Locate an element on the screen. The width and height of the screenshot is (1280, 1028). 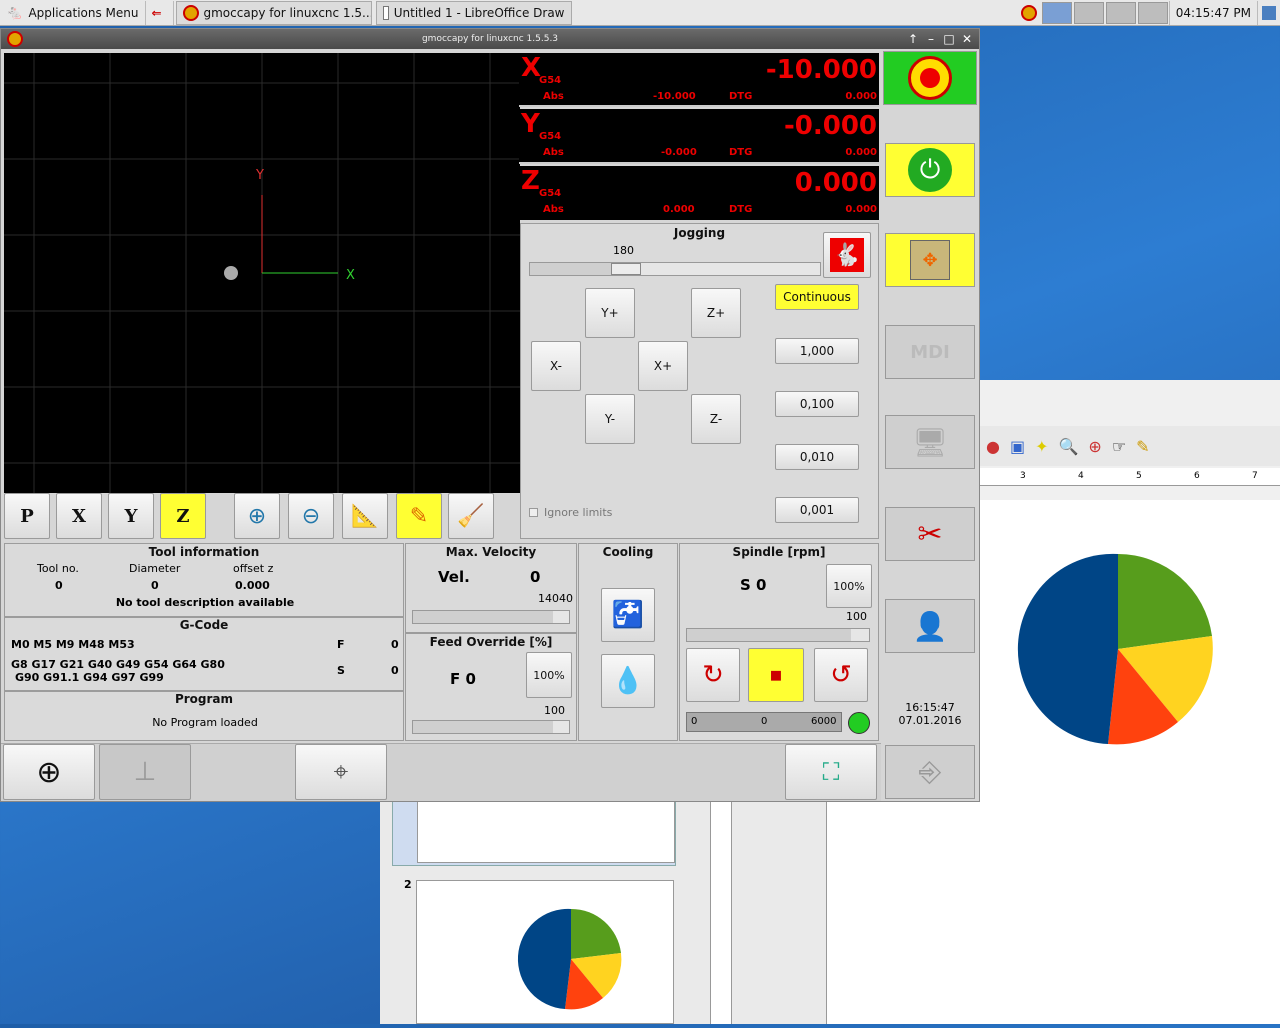
spindle-speed: S 0 is located at coordinates (753, 585).